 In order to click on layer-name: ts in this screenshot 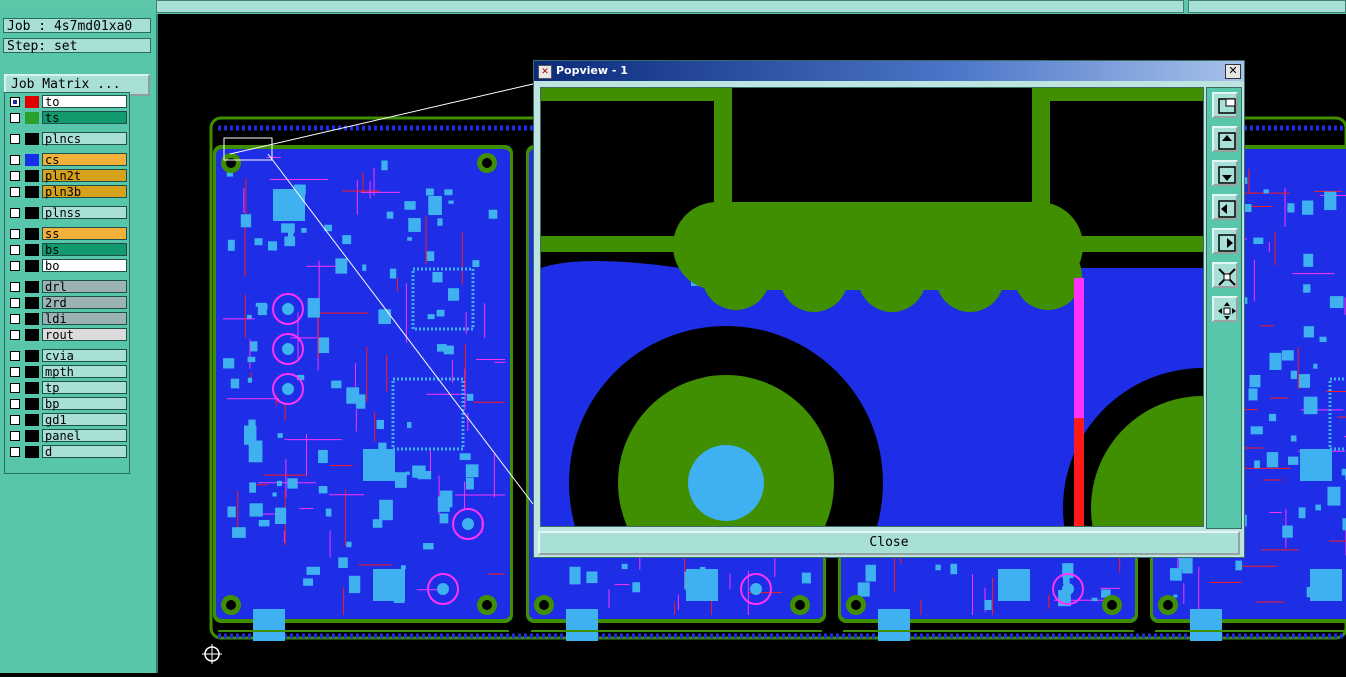, I will do `click(84, 118)`.